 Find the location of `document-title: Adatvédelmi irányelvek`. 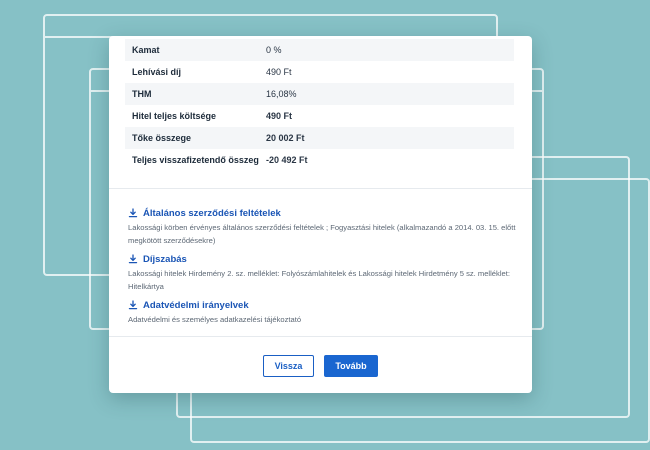

document-title: Adatvédelmi irányelvek is located at coordinates (196, 305).